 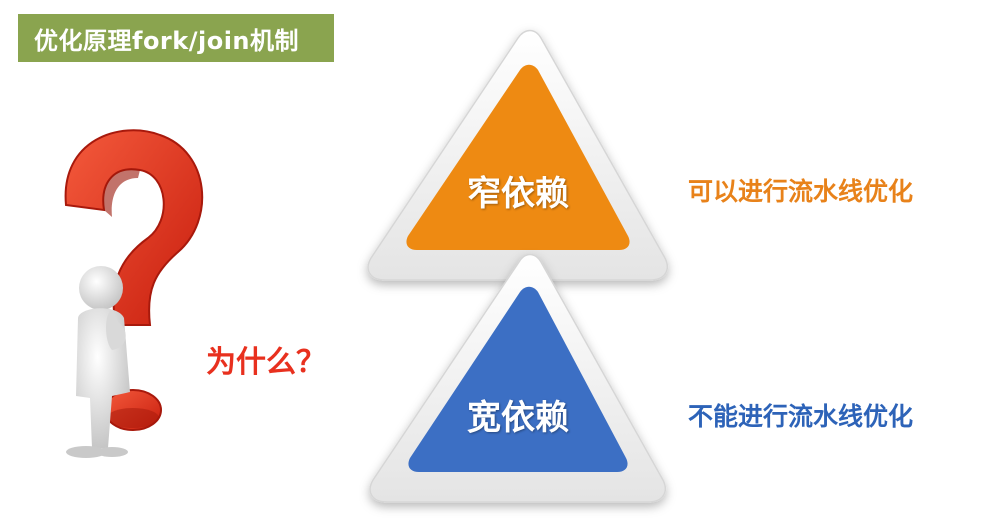 What do you see at coordinates (518, 155) in the screenshot?
I see `narrow-dependency-triangle` at bounding box center [518, 155].